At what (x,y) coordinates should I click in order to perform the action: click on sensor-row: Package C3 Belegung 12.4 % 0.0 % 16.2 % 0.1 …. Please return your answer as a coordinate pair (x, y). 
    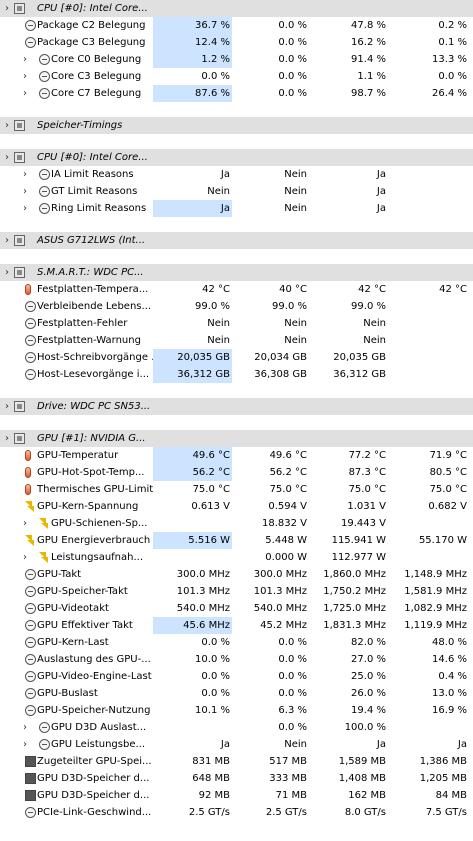
    Looking at the image, I should click on (236, 42).